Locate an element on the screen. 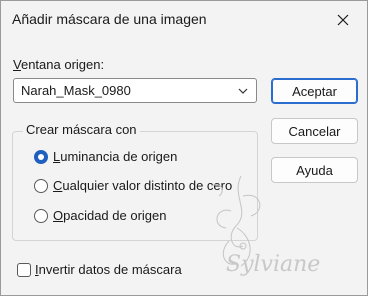 The height and width of the screenshot is (296, 368). close-icon is located at coordinates (343, 20).